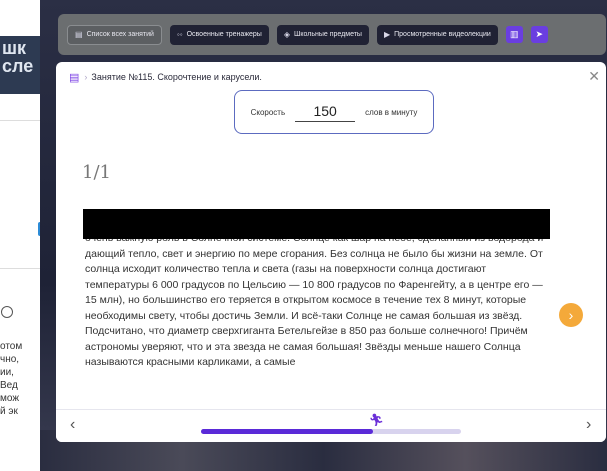 This screenshot has width=607, height=471. I want to click on next-page-button: ›, so click(571, 315).